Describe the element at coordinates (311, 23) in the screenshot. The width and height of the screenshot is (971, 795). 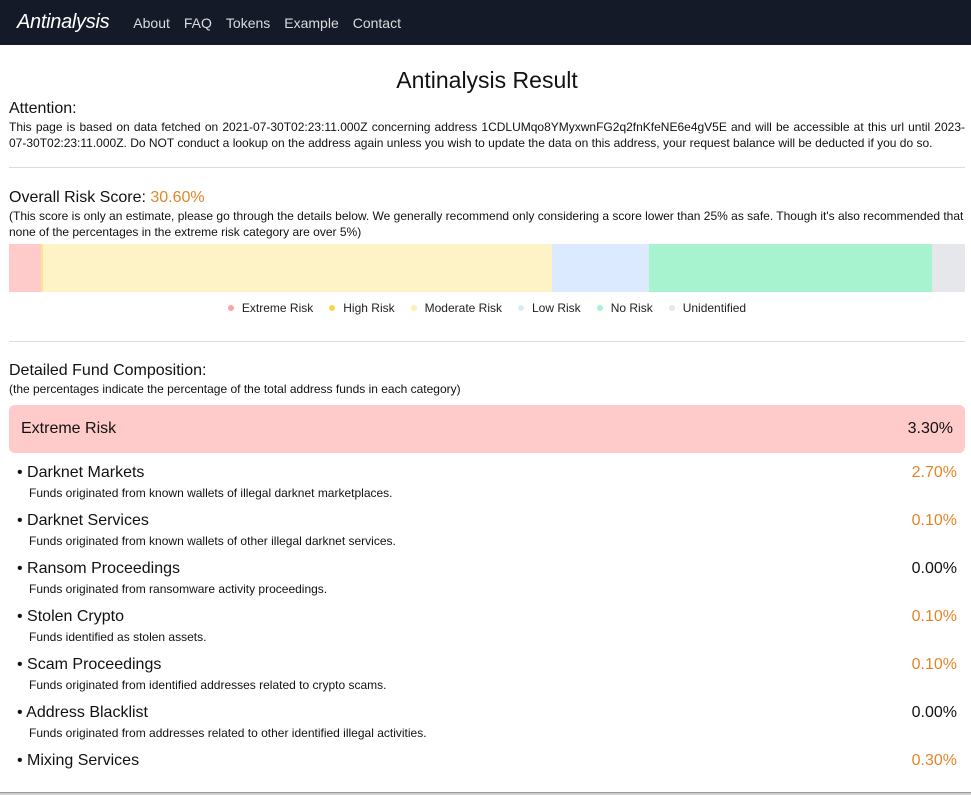
I see `nav-link-example: Example` at that location.